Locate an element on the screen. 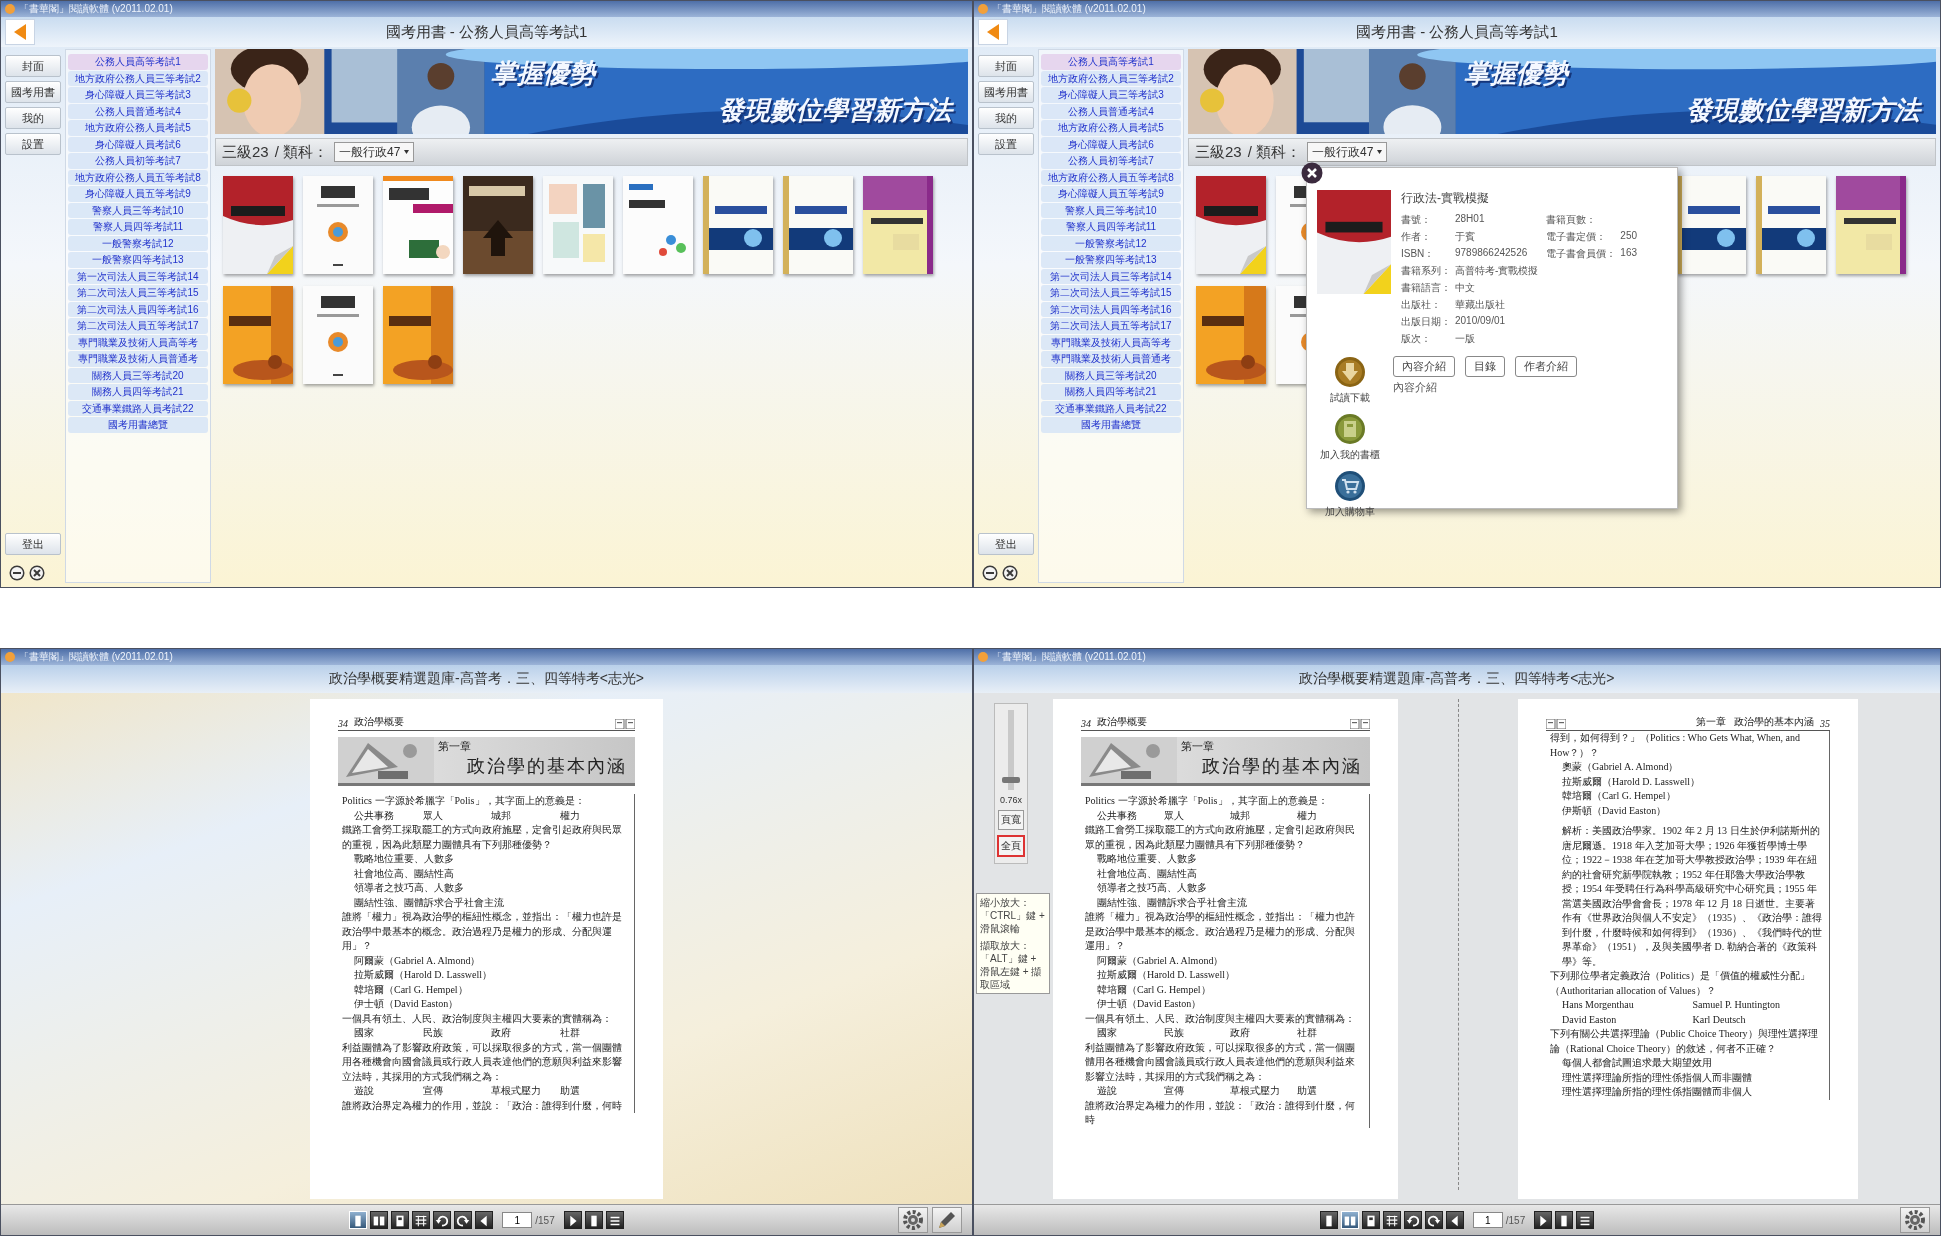 Image resolution: width=1941 pixels, height=1236 pixels. tab-button: 目錄 is located at coordinates (1485, 366).